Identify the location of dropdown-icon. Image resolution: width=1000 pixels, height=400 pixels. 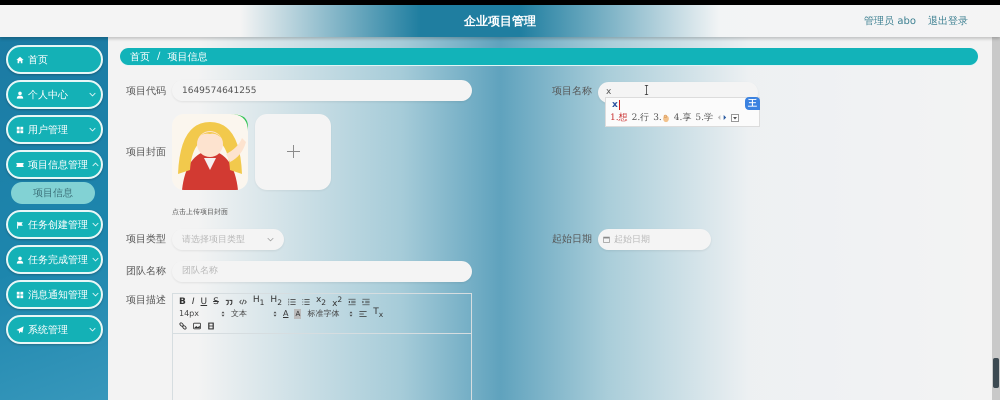
(734, 118).